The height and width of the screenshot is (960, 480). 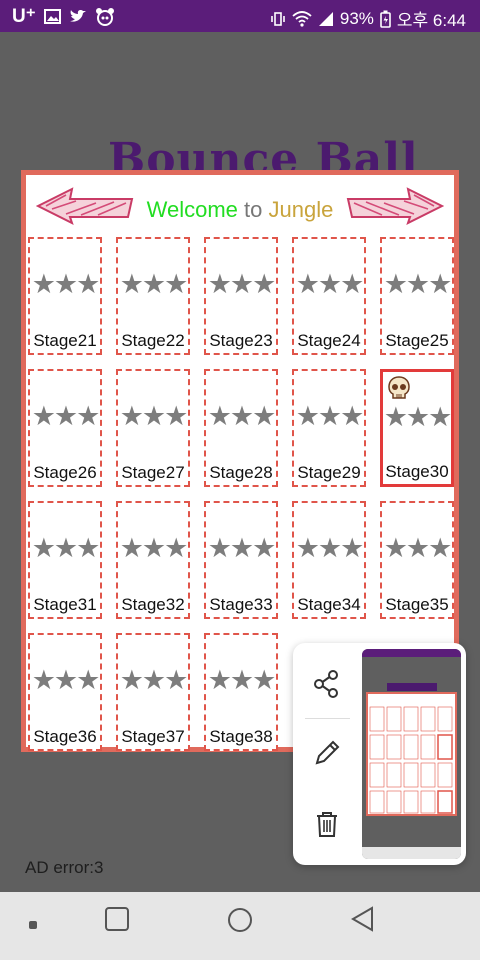 What do you see at coordinates (52, 16) in the screenshot?
I see `gallery-icon` at bounding box center [52, 16].